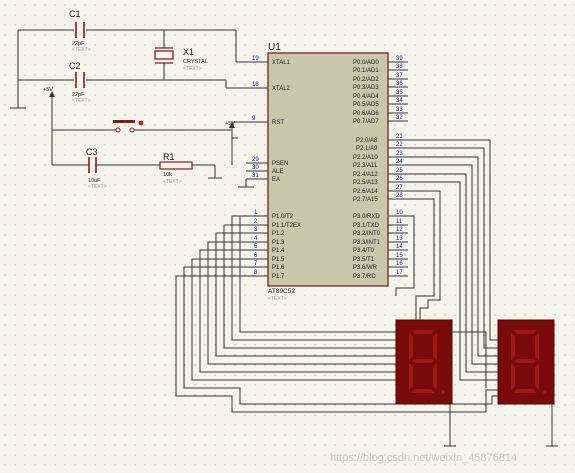 Image resolution: width=575 pixels, height=473 pixels. What do you see at coordinates (366, 97) in the screenshot?
I see `u1-right-pin-name: P0.4/AD4` at bounding box center [366, 97].